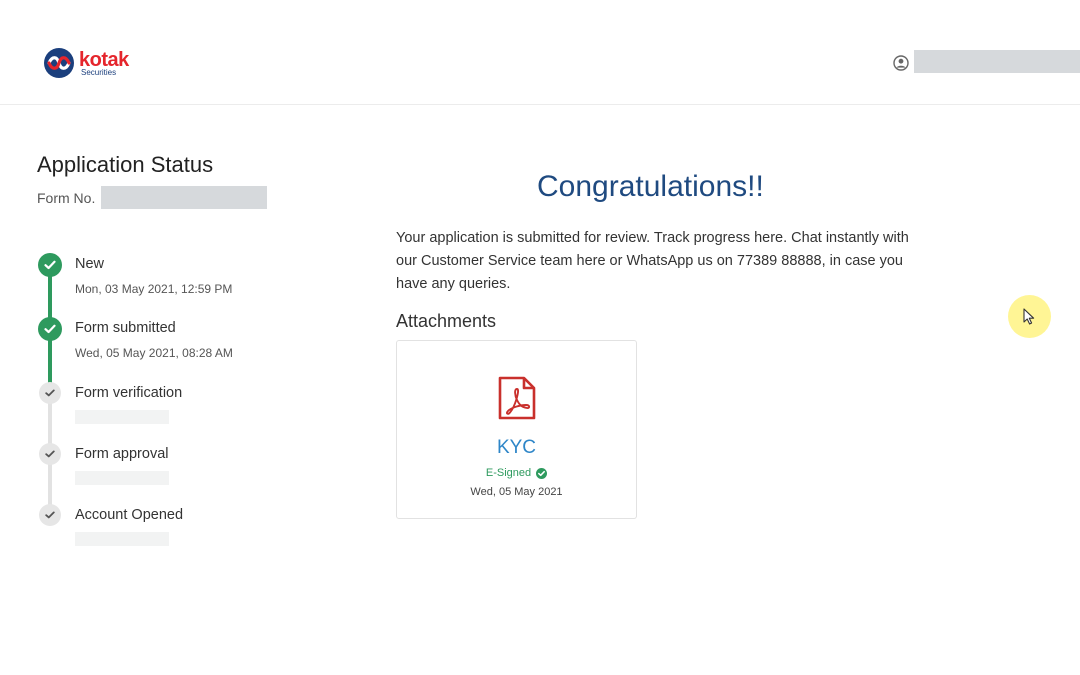  What do you see at coordinates (59, 63) in the screenshot?
I see `kotak-logo-icon` at bounding box center [59, 63].